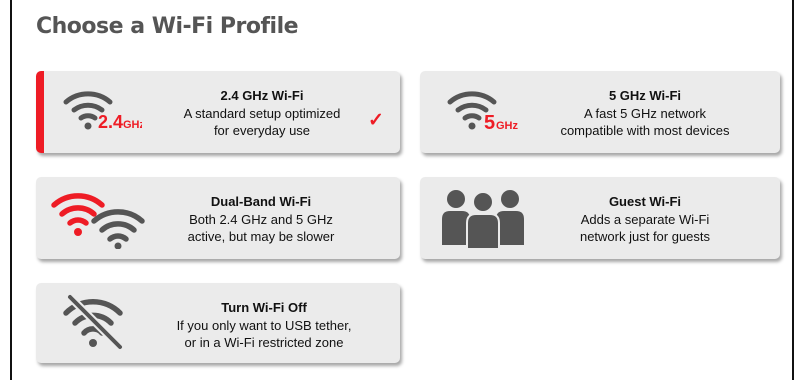 This screenshot has height=381, width=798. What do you see at coordinates (645, 95) in the screenshot?
I see `profile-name: 5 GHz Wi-Fi` at bounding box center [645, 95].